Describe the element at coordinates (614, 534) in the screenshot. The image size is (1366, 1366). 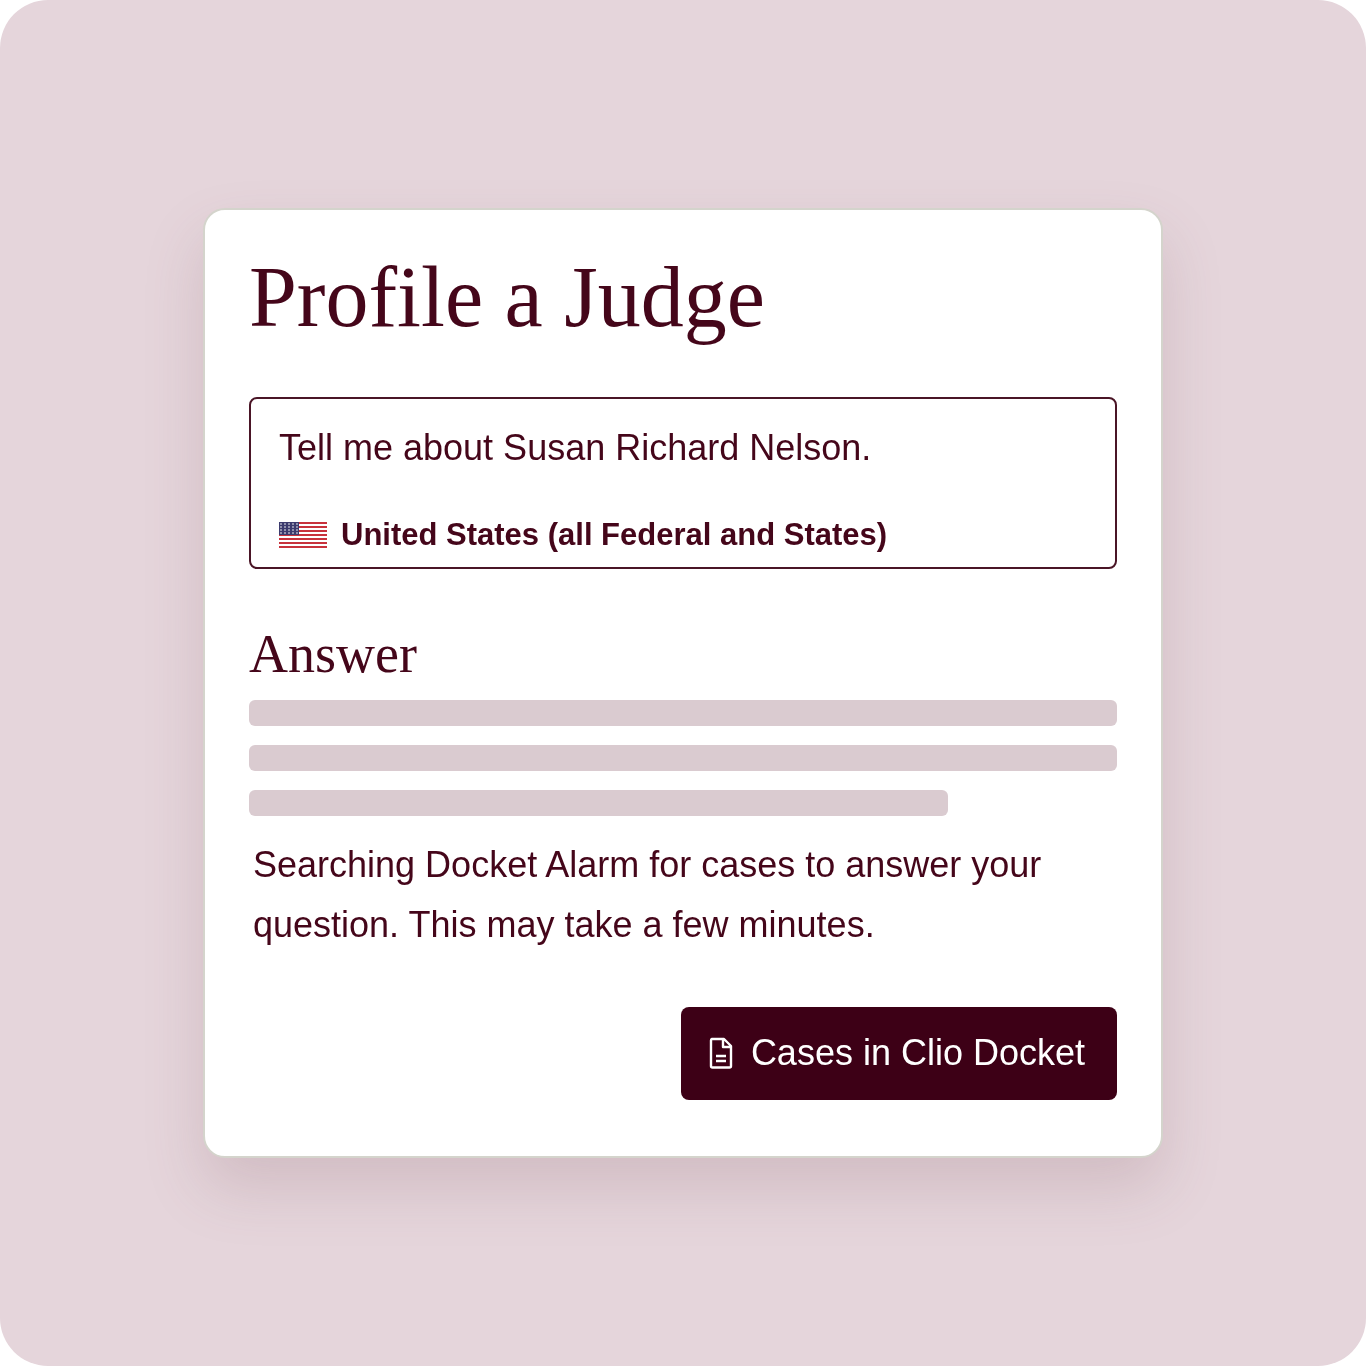
I see `jurisdiction-label: United States (all Federal and States)` at that location.